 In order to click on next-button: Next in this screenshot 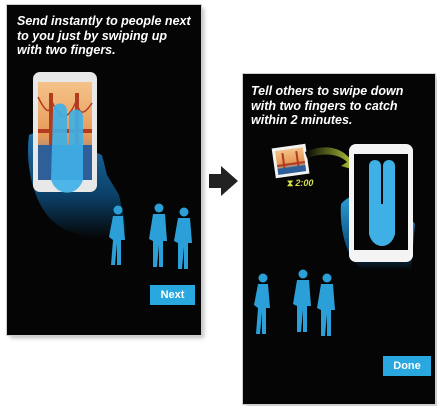, I will do `click(172, 295)`.